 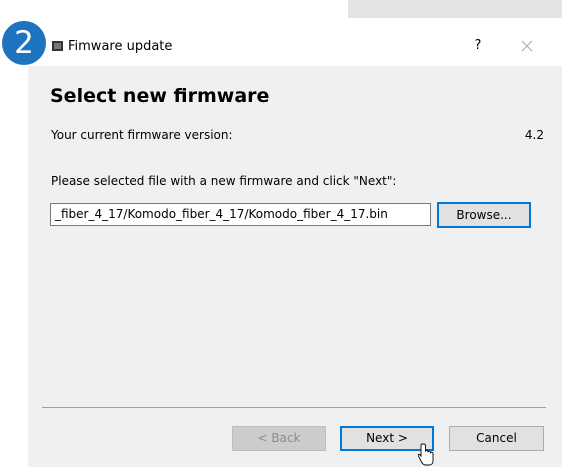 What do you see at coordinates (120, 46) in the screenshot?
I see `window-title: Fimware update` at bounding box center [120, 46].